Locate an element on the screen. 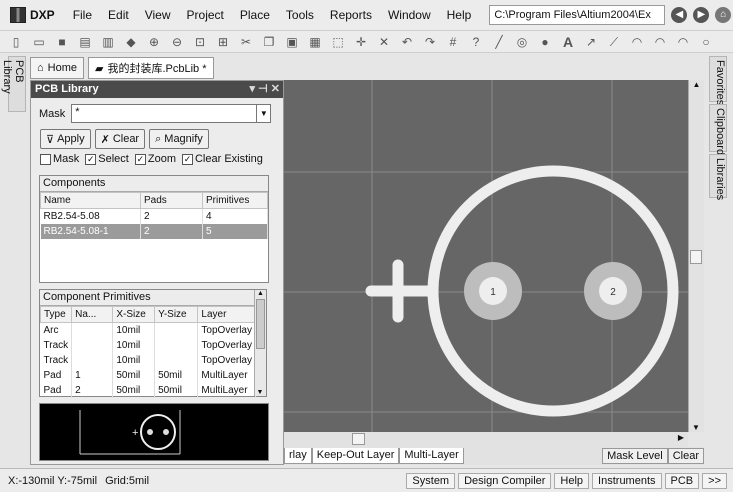  scroll-thumb is located at coordinates (260, 324).